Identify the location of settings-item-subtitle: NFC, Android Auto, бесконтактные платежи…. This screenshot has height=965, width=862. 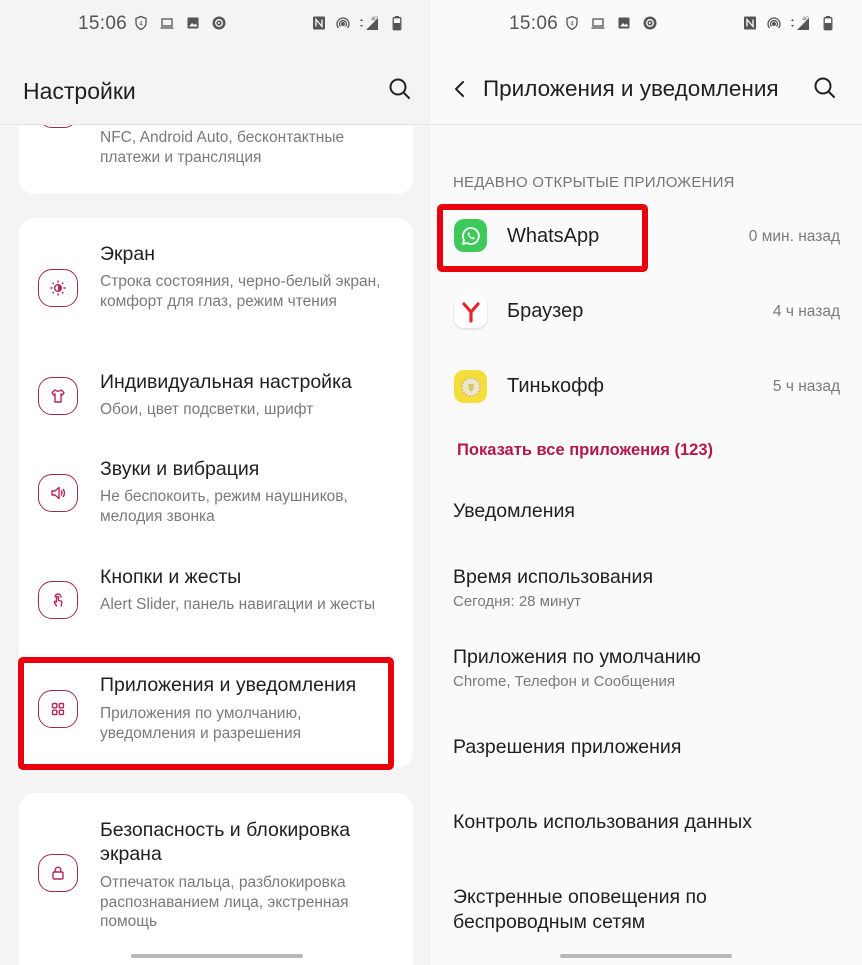
(222, 147).